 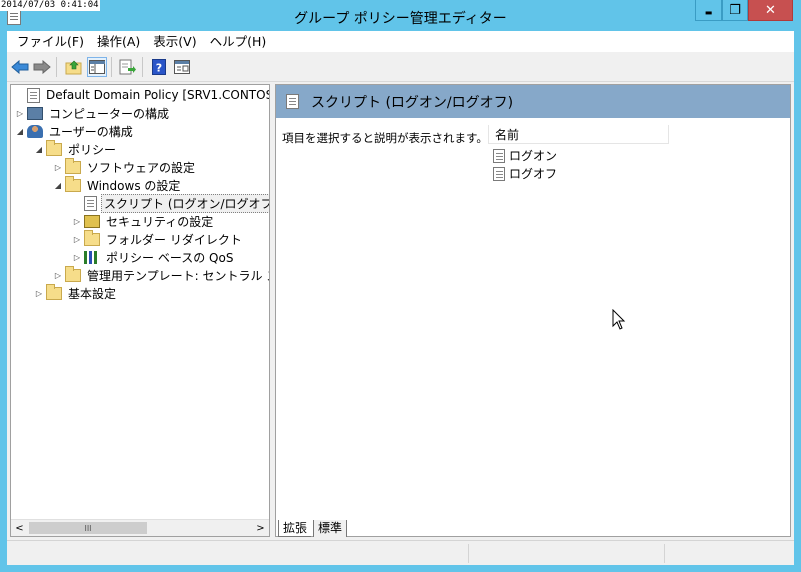 I want to click on scroll-right-arrow-icon: >, so click(x=260, y=528).